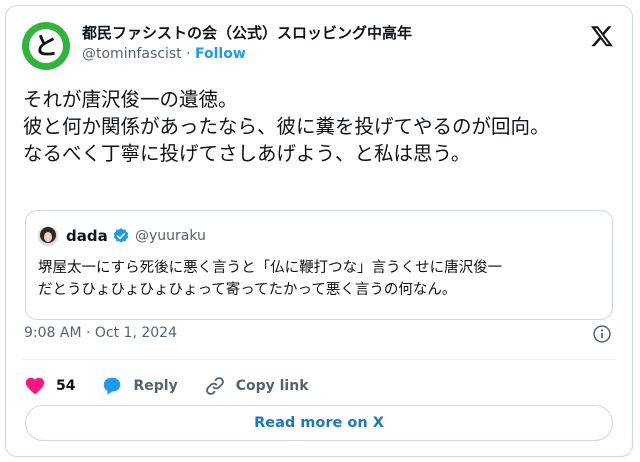 Image resolution: width=640 pixels, height=462 pixels. Describe the element at coordinates (100, 333) in the screenshot. I see `tweet-timestamp: 9:08 AM · Oct 1, 2024` at that location.